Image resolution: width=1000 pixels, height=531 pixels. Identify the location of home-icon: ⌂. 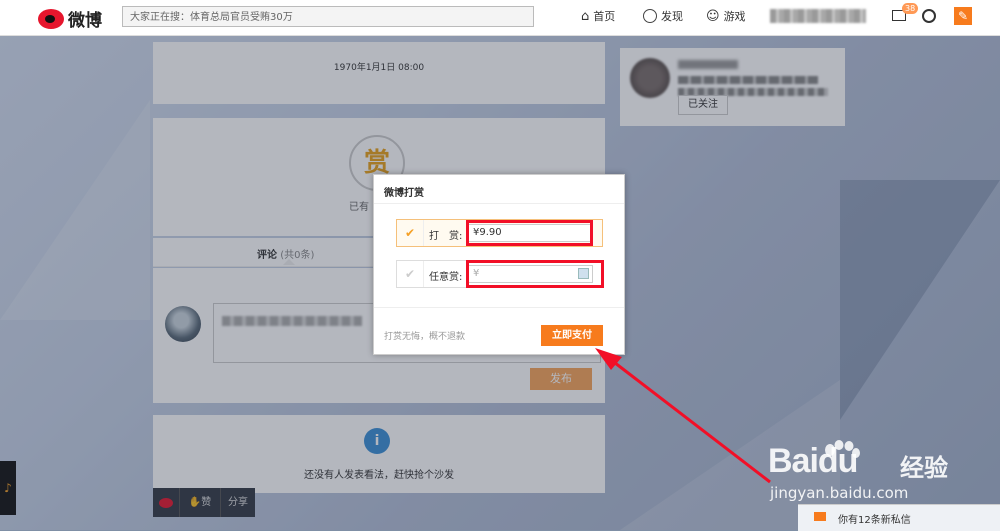
(585, 16).